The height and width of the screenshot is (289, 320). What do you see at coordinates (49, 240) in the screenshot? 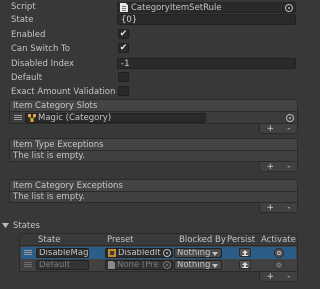
I see `column-header-state: State` at bounding box center [49, 240].